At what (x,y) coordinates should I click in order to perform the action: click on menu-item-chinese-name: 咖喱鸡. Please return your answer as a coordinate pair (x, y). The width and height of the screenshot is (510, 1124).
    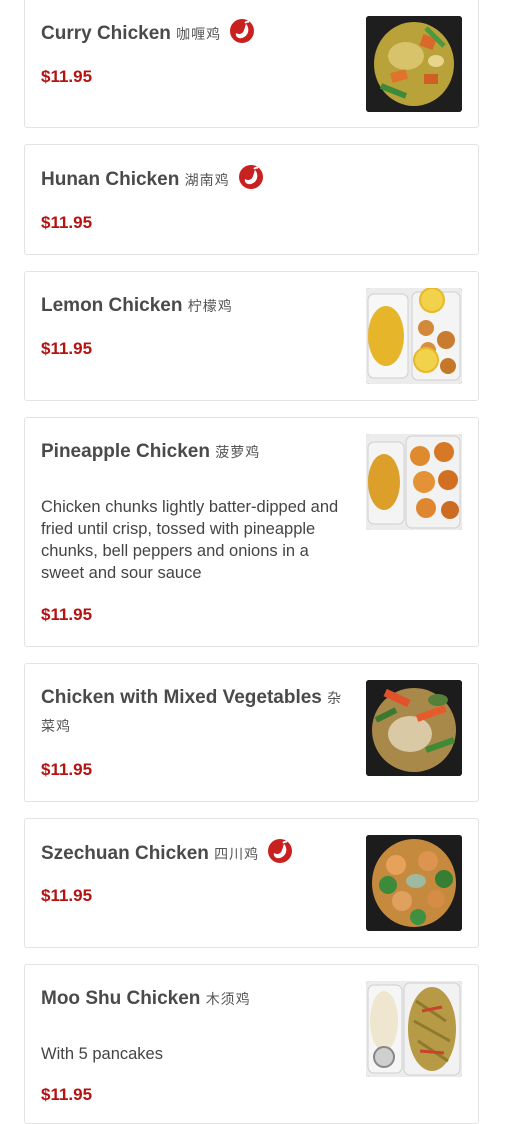
    Looking at the image, I should click on (199, 34).